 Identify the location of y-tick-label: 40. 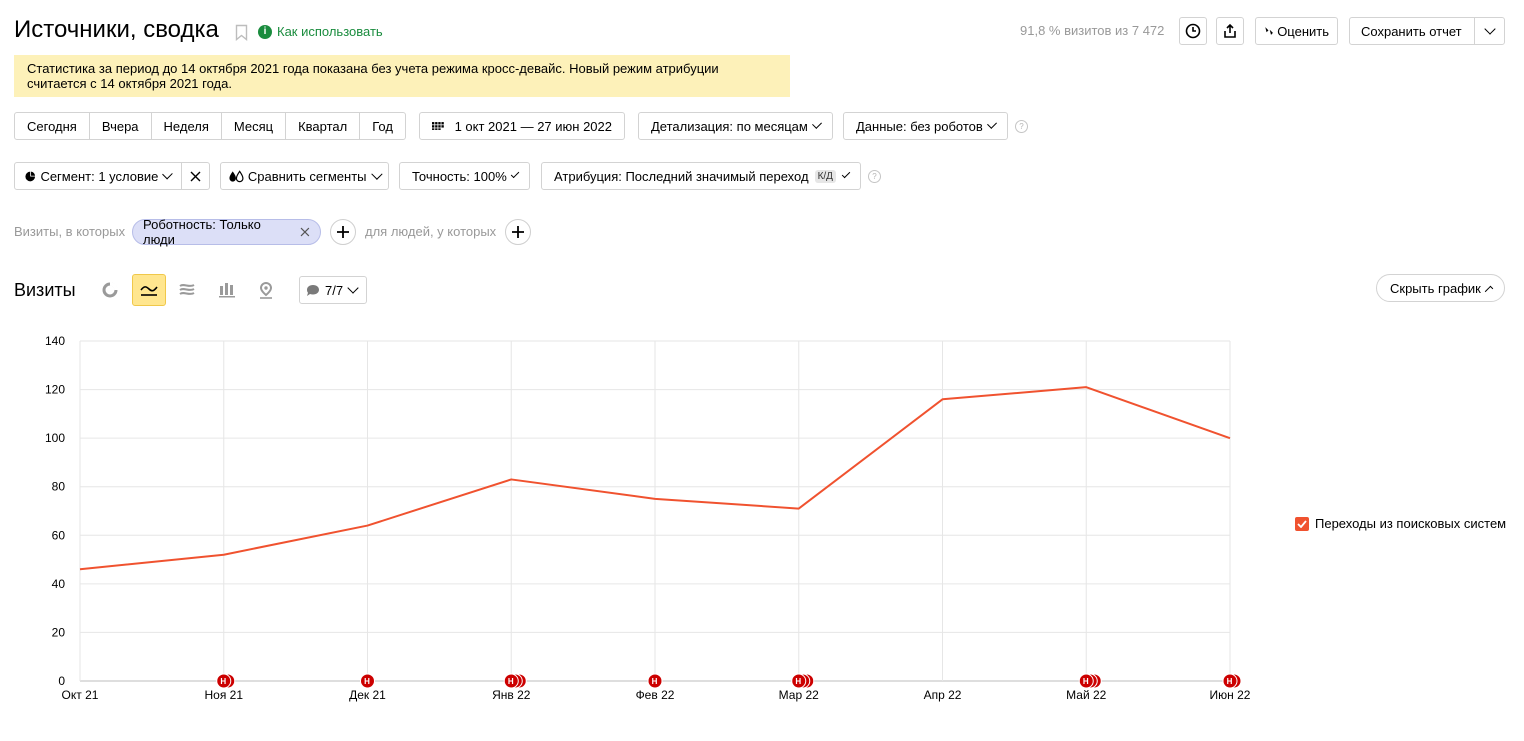
(59, 584).